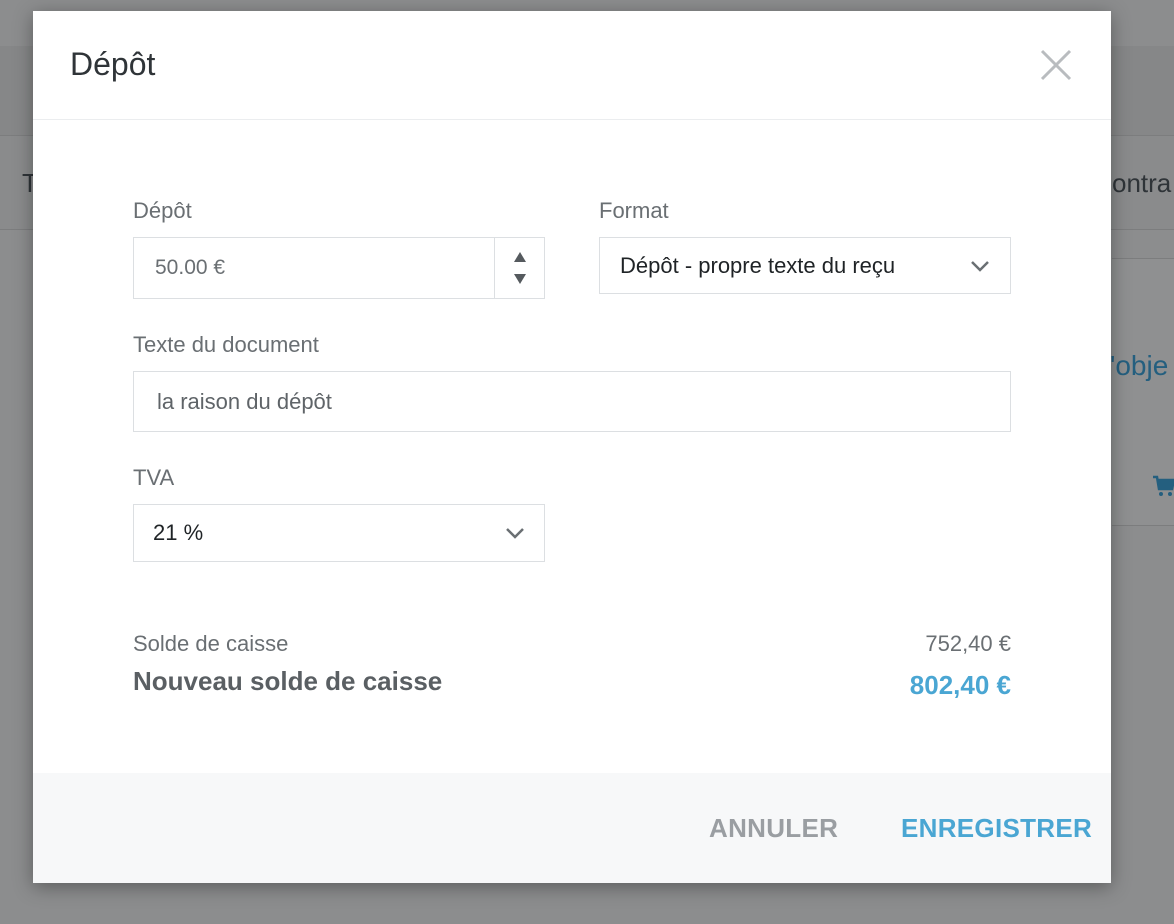 The height and width of the screenshot is (924, 1174). Describe the element at coordinates (178, 532) in the screenshot. I see `vat-selected-value: 21 %` at that location.